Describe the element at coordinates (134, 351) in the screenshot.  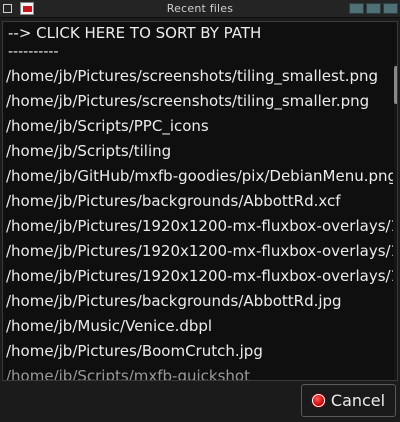
I see `list-item: /home/jb/Pictures/BoomCrutch.jpg` at that location.